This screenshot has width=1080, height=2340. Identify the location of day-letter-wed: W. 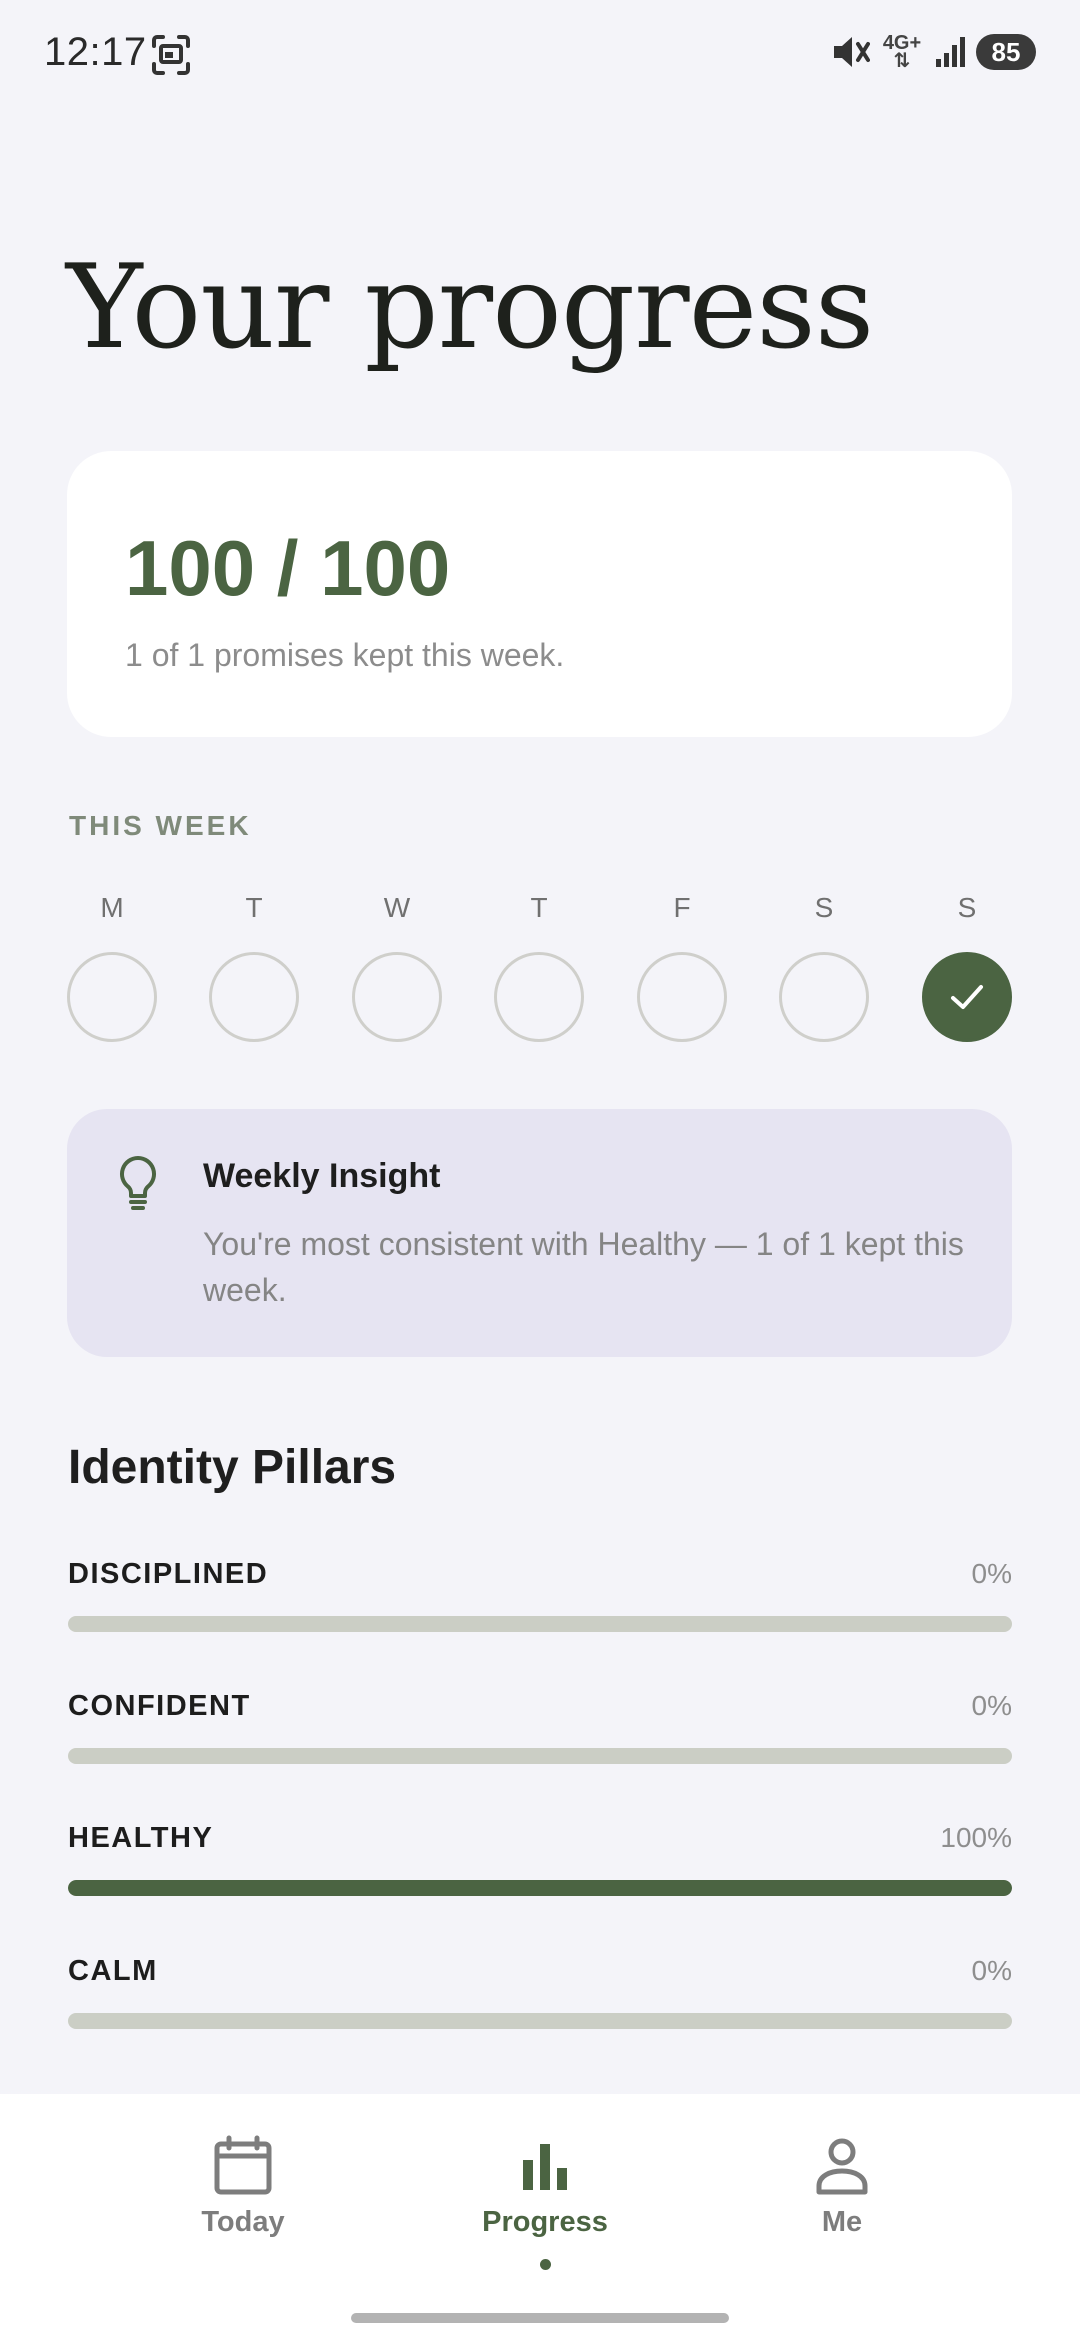
(397, 907).